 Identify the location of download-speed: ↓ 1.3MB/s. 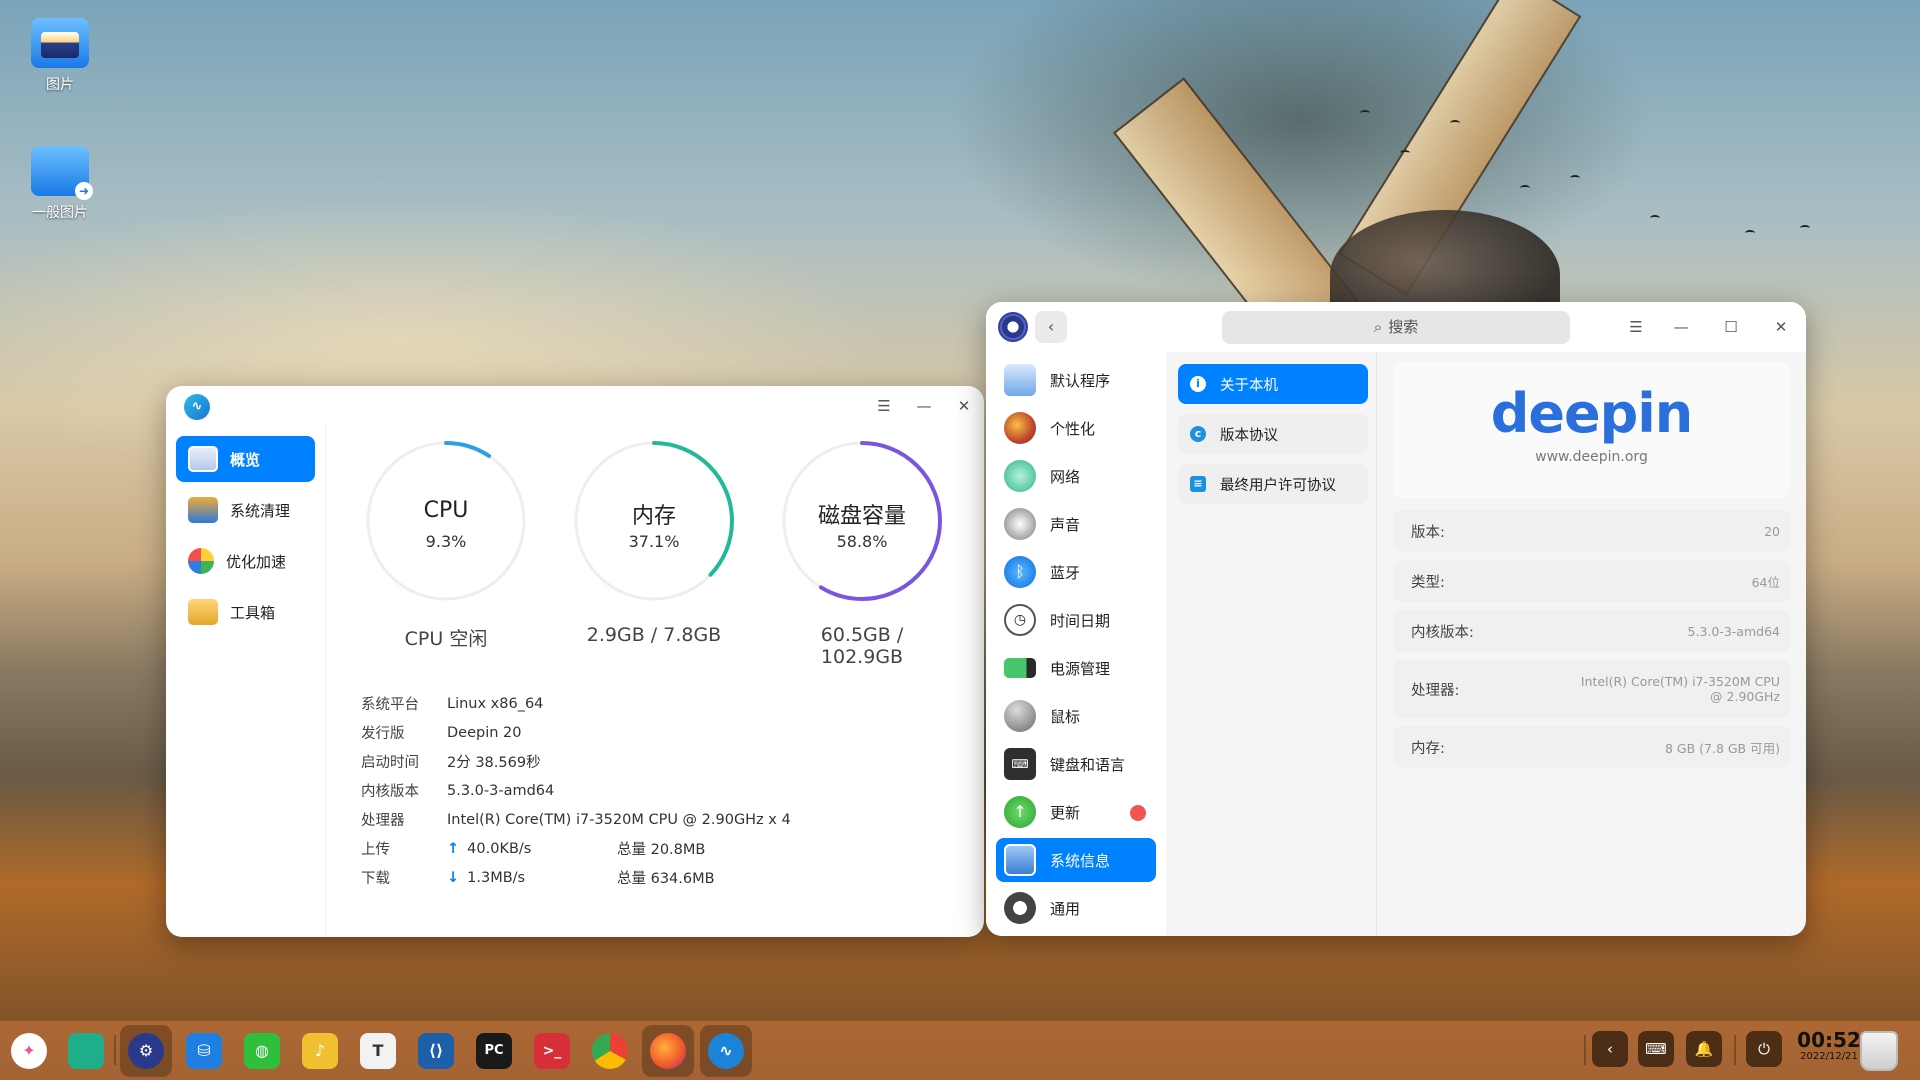
(532, 878).